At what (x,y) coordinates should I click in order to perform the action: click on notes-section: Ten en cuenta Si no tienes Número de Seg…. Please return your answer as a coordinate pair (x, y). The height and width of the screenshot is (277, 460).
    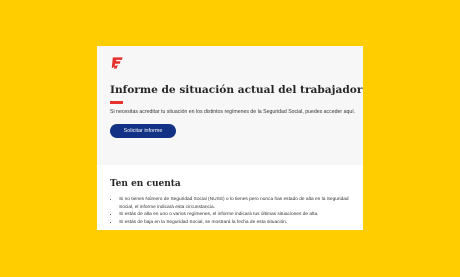
    Looking at the image, I should click on (230, 195).